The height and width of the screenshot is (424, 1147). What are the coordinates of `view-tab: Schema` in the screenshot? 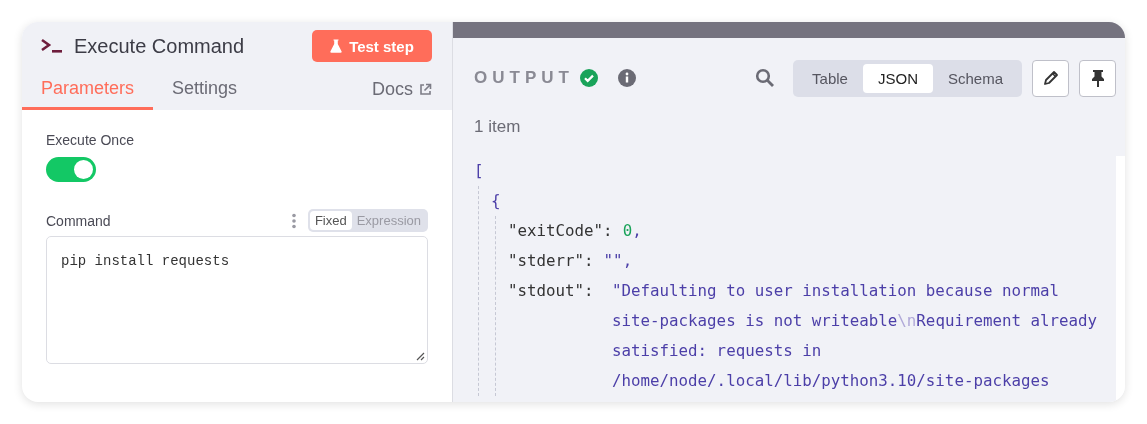 It's located at (975, 78).